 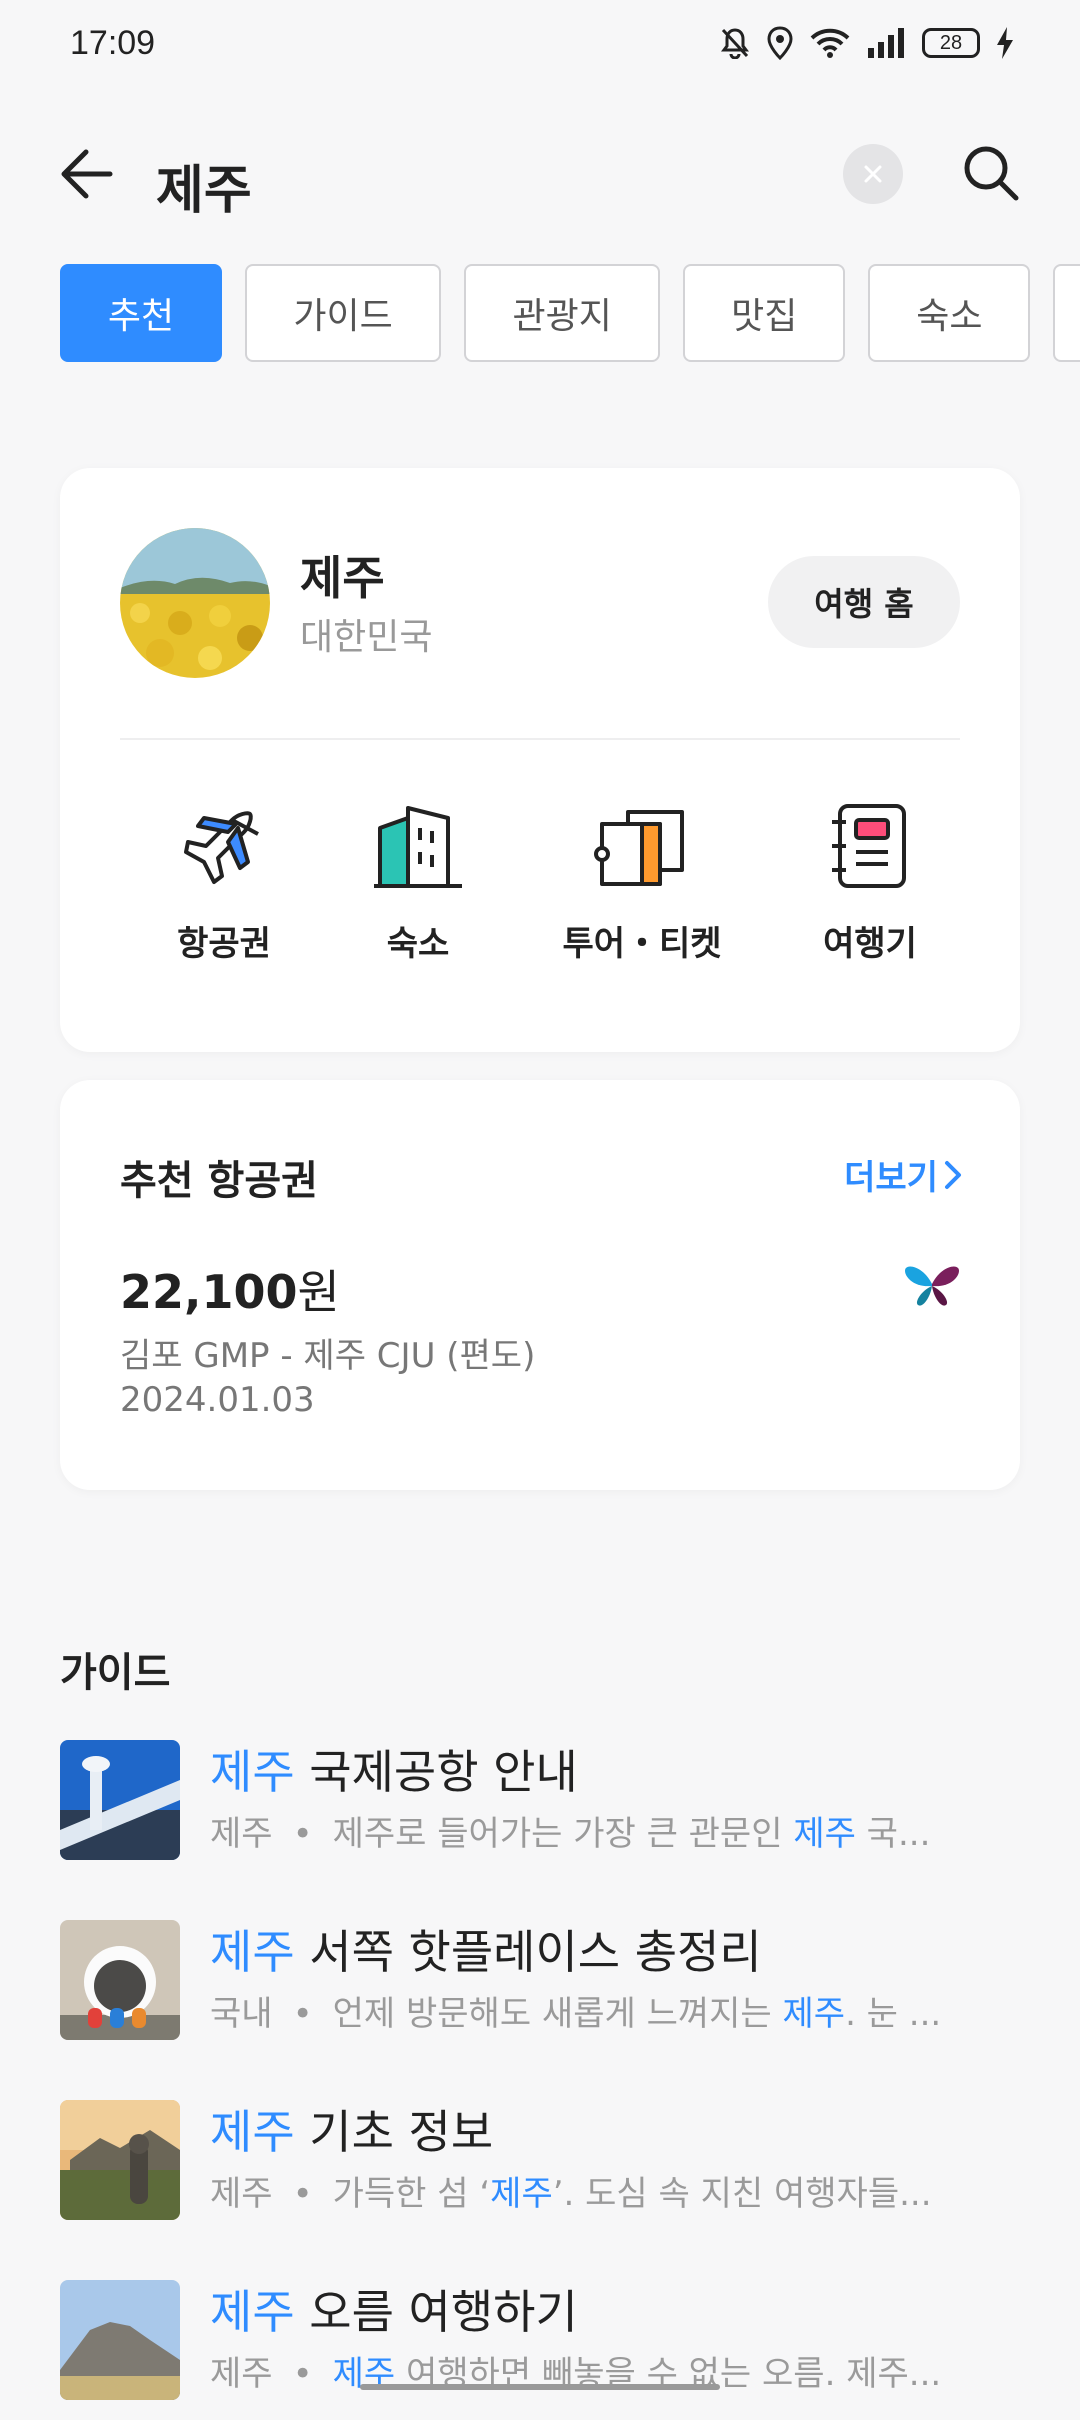 What do you see at coordinates (870, 944) in the screenshot?
I see `service-label: 여행기` at bounding box center [870, 944].